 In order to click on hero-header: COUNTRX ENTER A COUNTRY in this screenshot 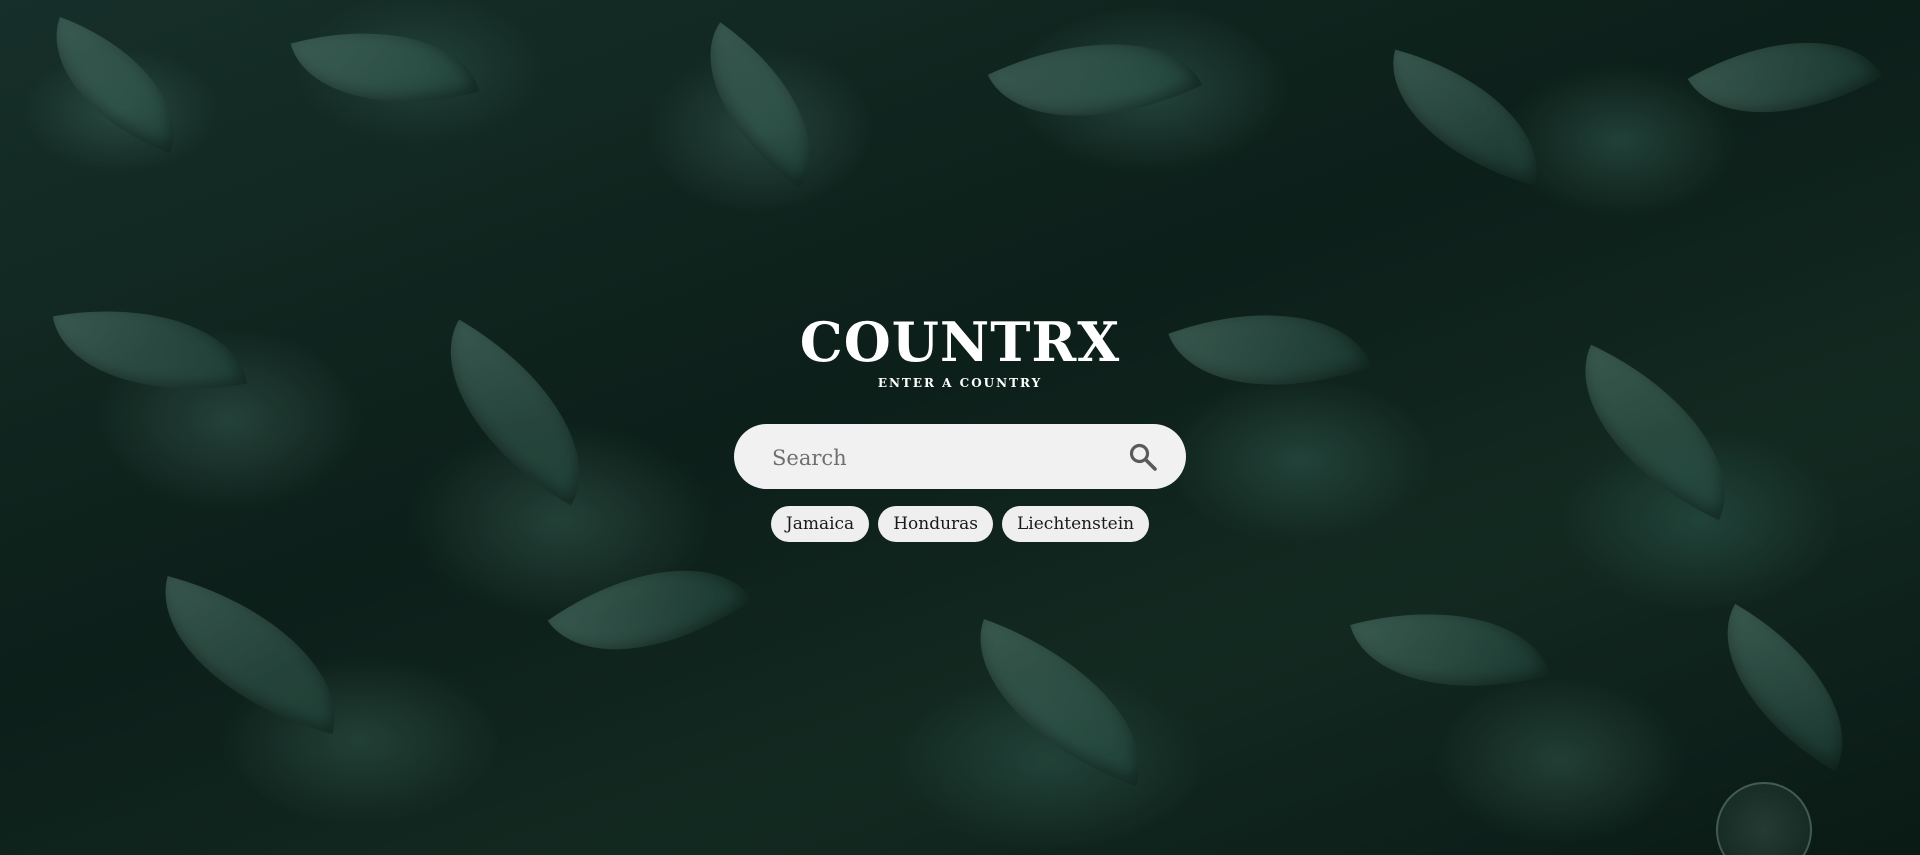, I will do `click(960, 350)`.